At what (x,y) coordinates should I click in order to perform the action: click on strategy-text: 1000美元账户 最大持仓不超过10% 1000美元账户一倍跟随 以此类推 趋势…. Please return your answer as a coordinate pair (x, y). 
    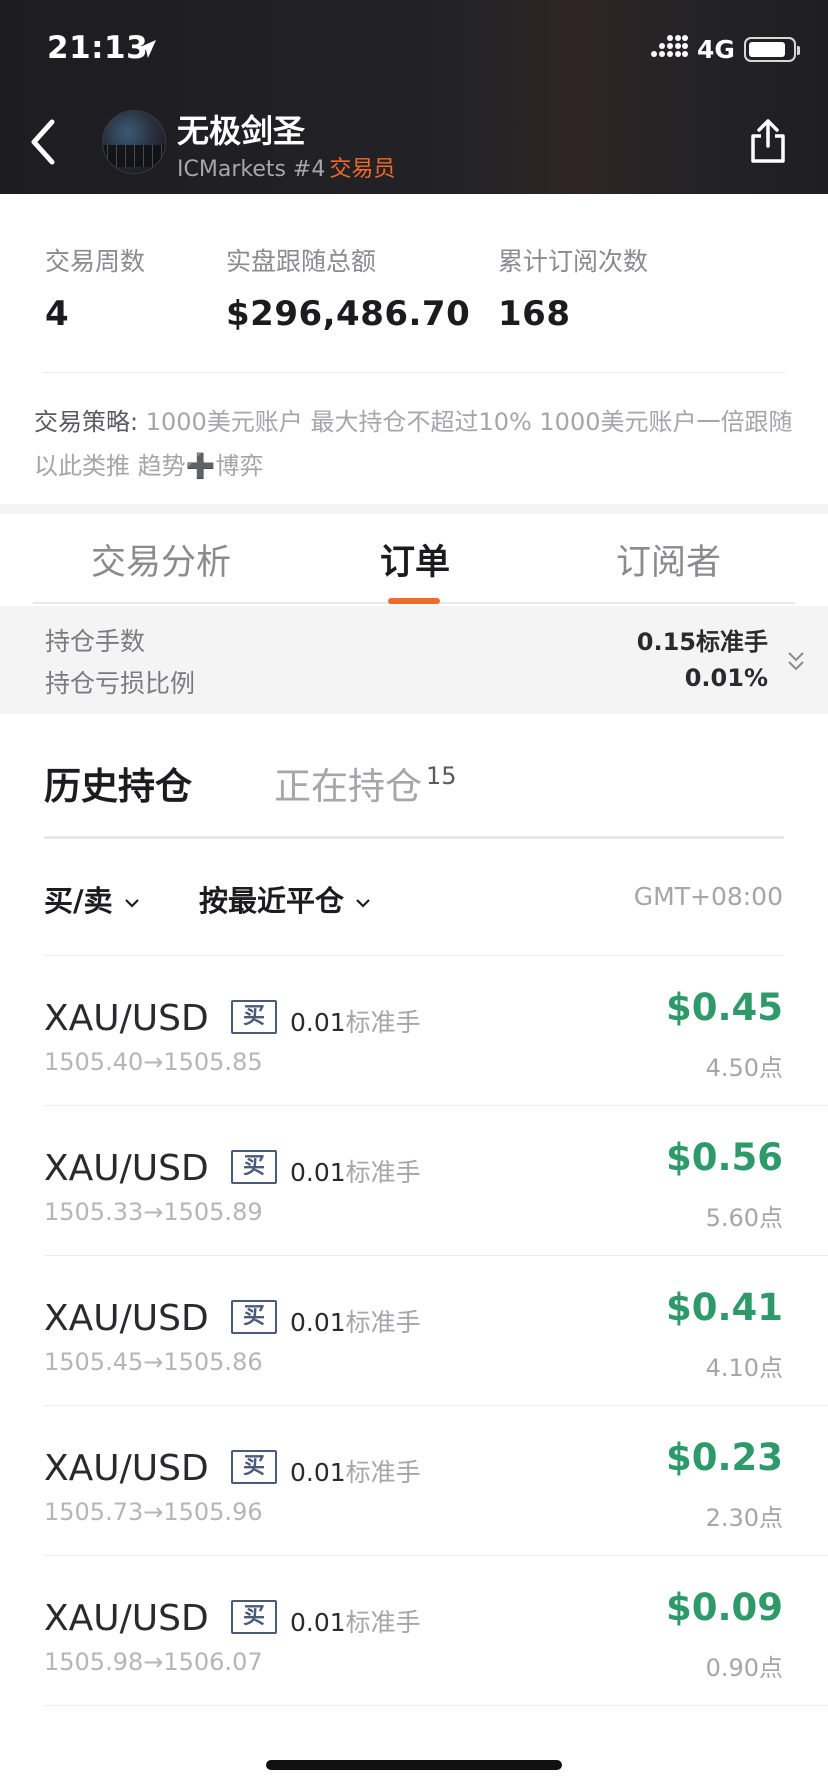
    Looking at the image, I should click on (413, 444).